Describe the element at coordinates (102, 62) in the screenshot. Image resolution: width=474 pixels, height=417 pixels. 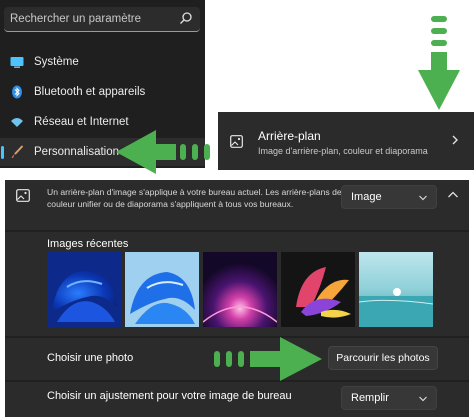
I see `sidebar-item-systeme: Système` at that location.